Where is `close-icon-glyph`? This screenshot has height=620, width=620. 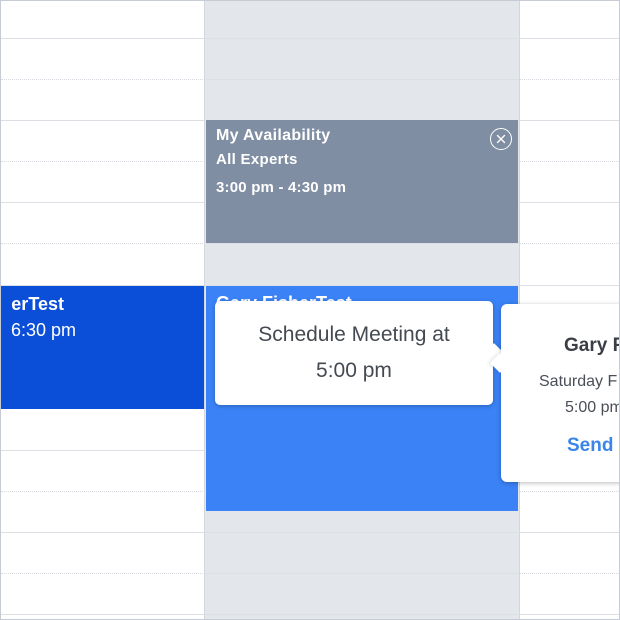
close-icon-glyph is located at coordinates (501, 139).